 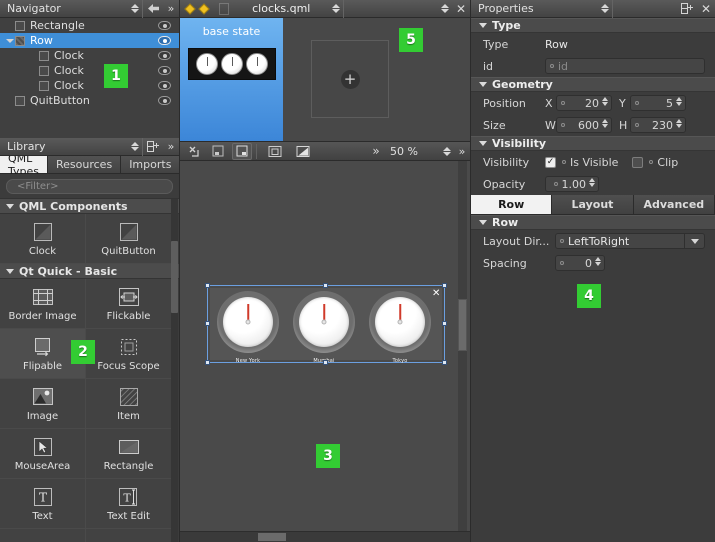 I want to click on library-tab-qml-types: QML Types, so click(x=24, y=165).